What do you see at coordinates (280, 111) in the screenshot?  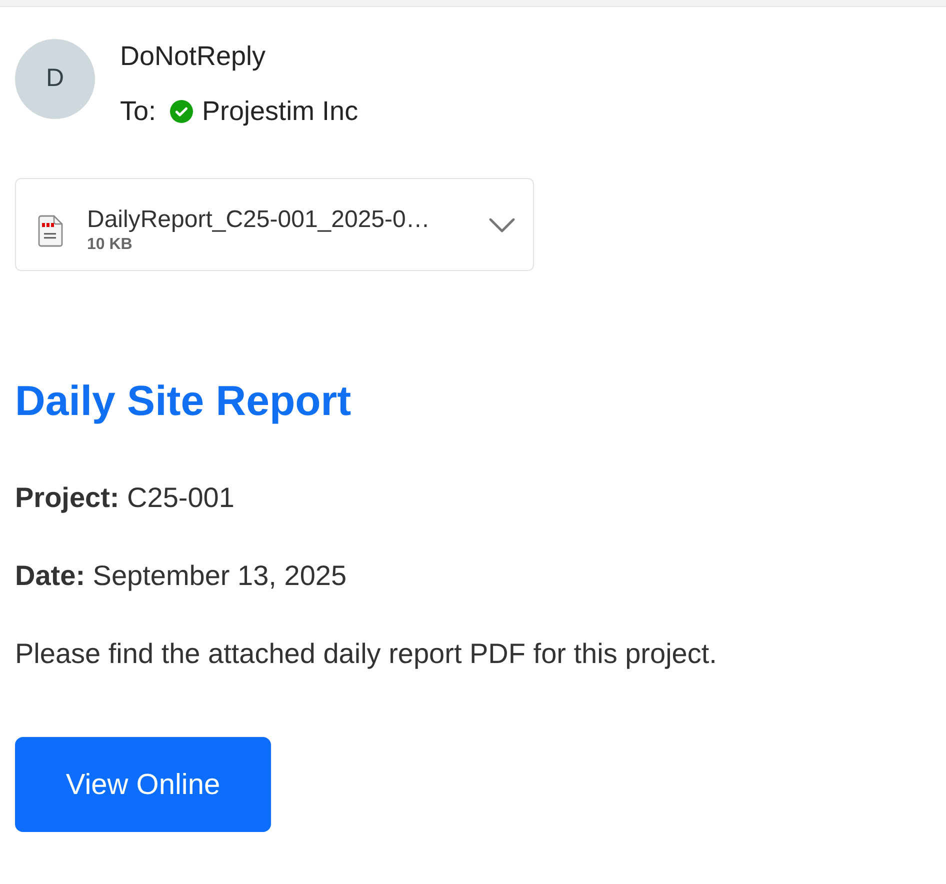 I see `recipient-name: Projestim Inc` at bounding box center [280, 111].